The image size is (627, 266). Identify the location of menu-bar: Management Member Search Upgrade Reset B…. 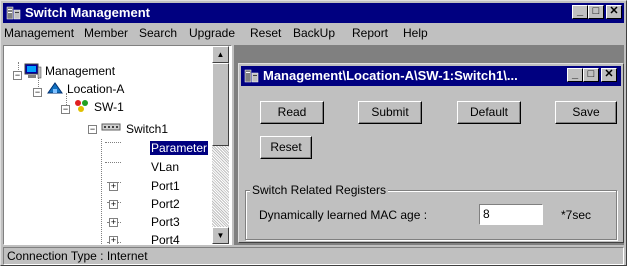
(313, 33).